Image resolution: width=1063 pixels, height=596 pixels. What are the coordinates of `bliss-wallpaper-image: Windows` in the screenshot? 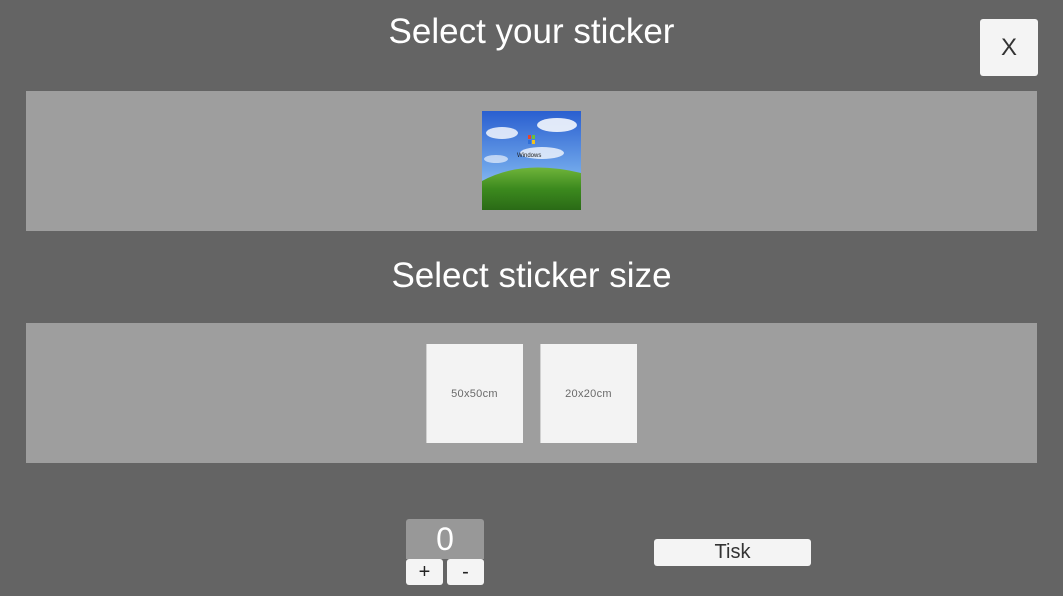 It's located at (531, 160).